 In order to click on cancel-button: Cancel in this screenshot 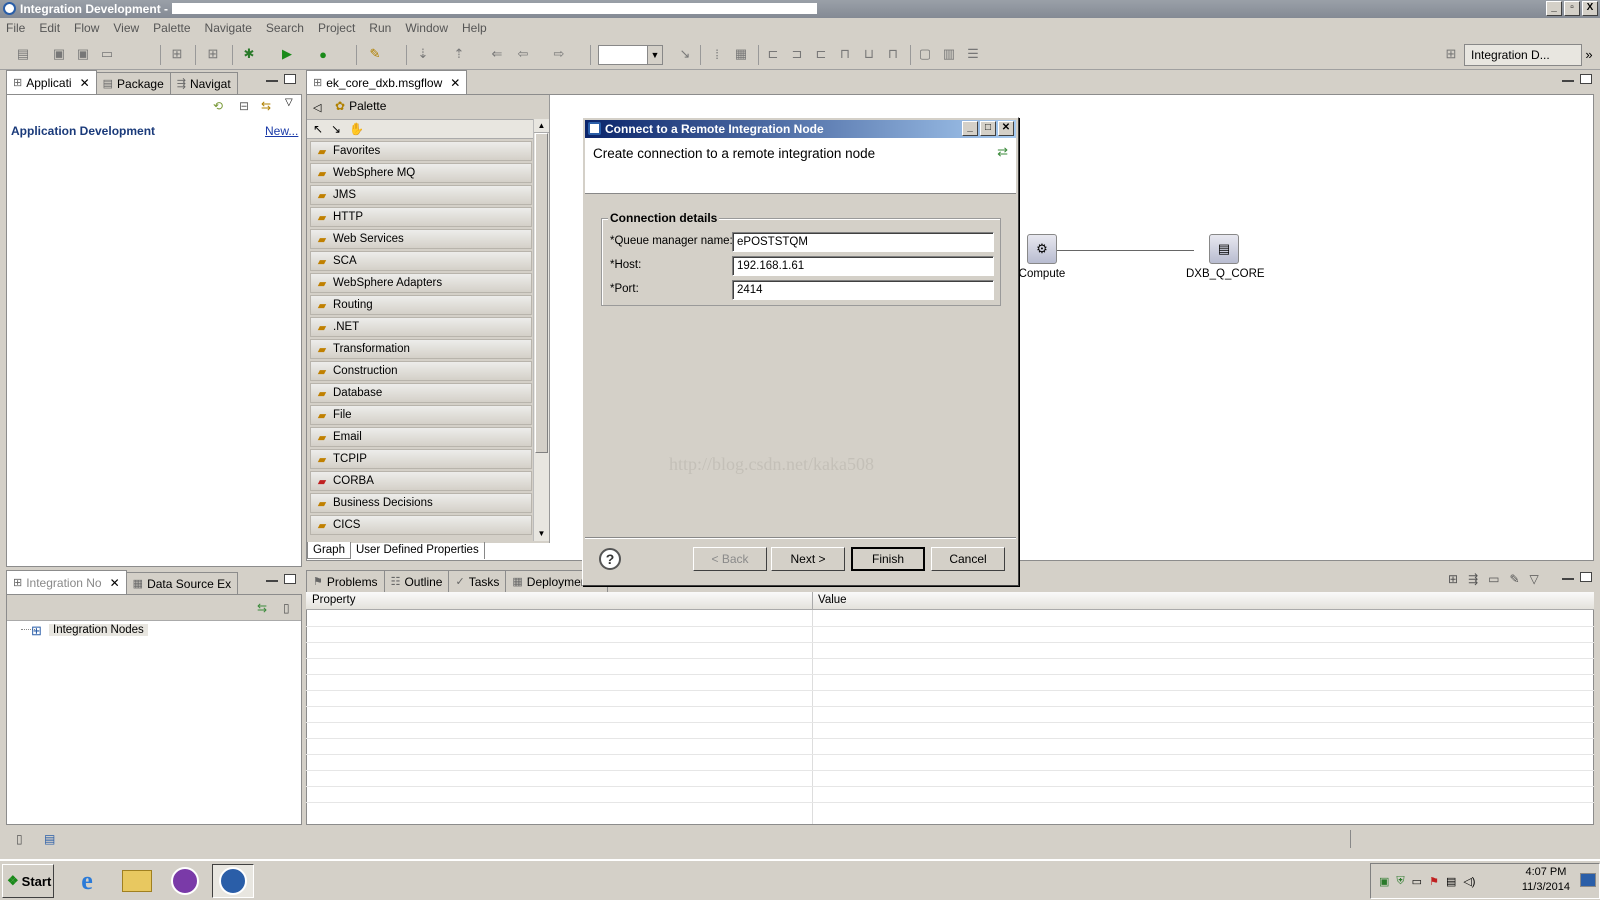, I will do `click(968, 559)`.